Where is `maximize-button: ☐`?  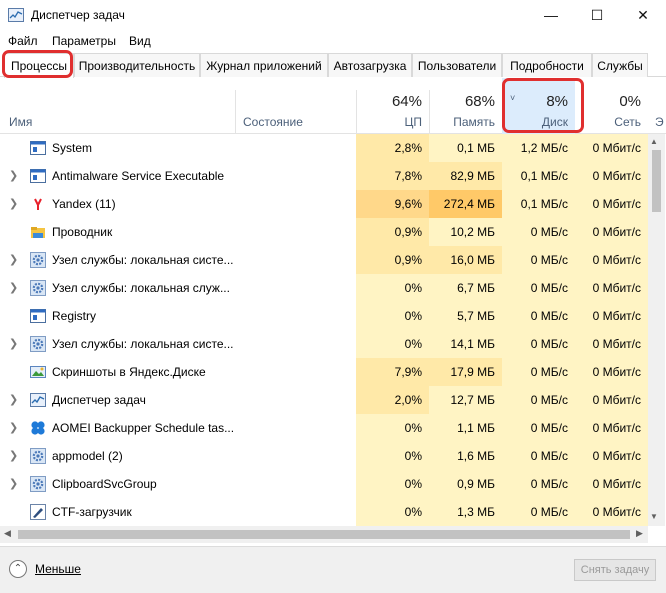
maximize-button: ☐ is located at coordinates (597, 15).